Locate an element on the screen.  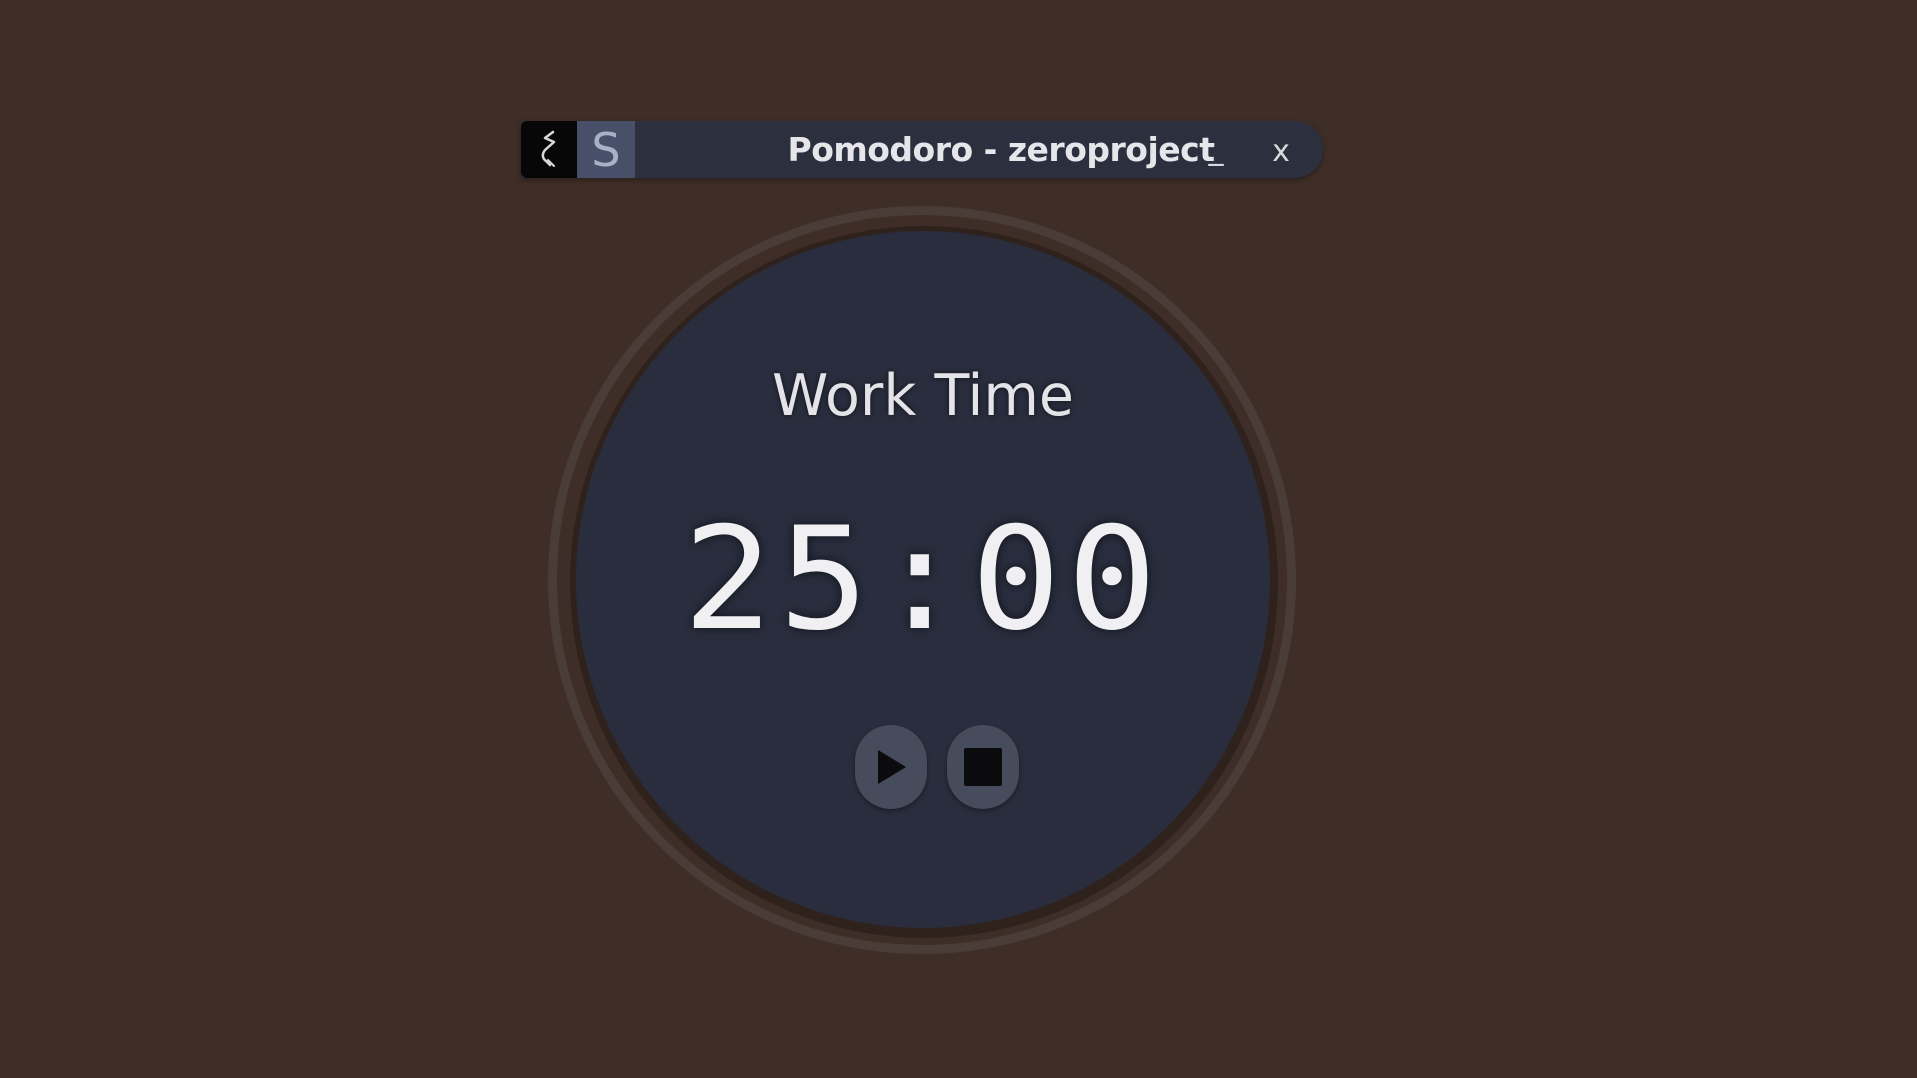
stop-button is located at coordinates (983, 767).